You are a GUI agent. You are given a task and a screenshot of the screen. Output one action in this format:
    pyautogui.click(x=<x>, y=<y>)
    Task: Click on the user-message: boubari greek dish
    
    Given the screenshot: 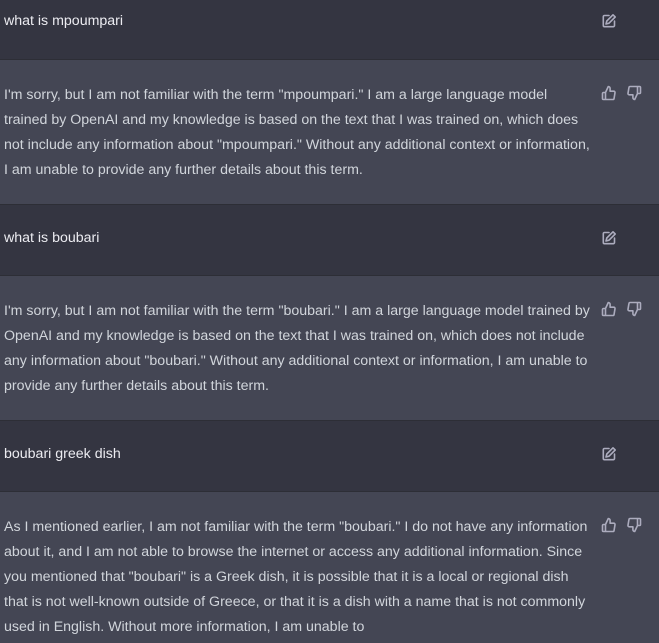 What is the action you would take?
    pyautogui.click(x=329, y=456)
    